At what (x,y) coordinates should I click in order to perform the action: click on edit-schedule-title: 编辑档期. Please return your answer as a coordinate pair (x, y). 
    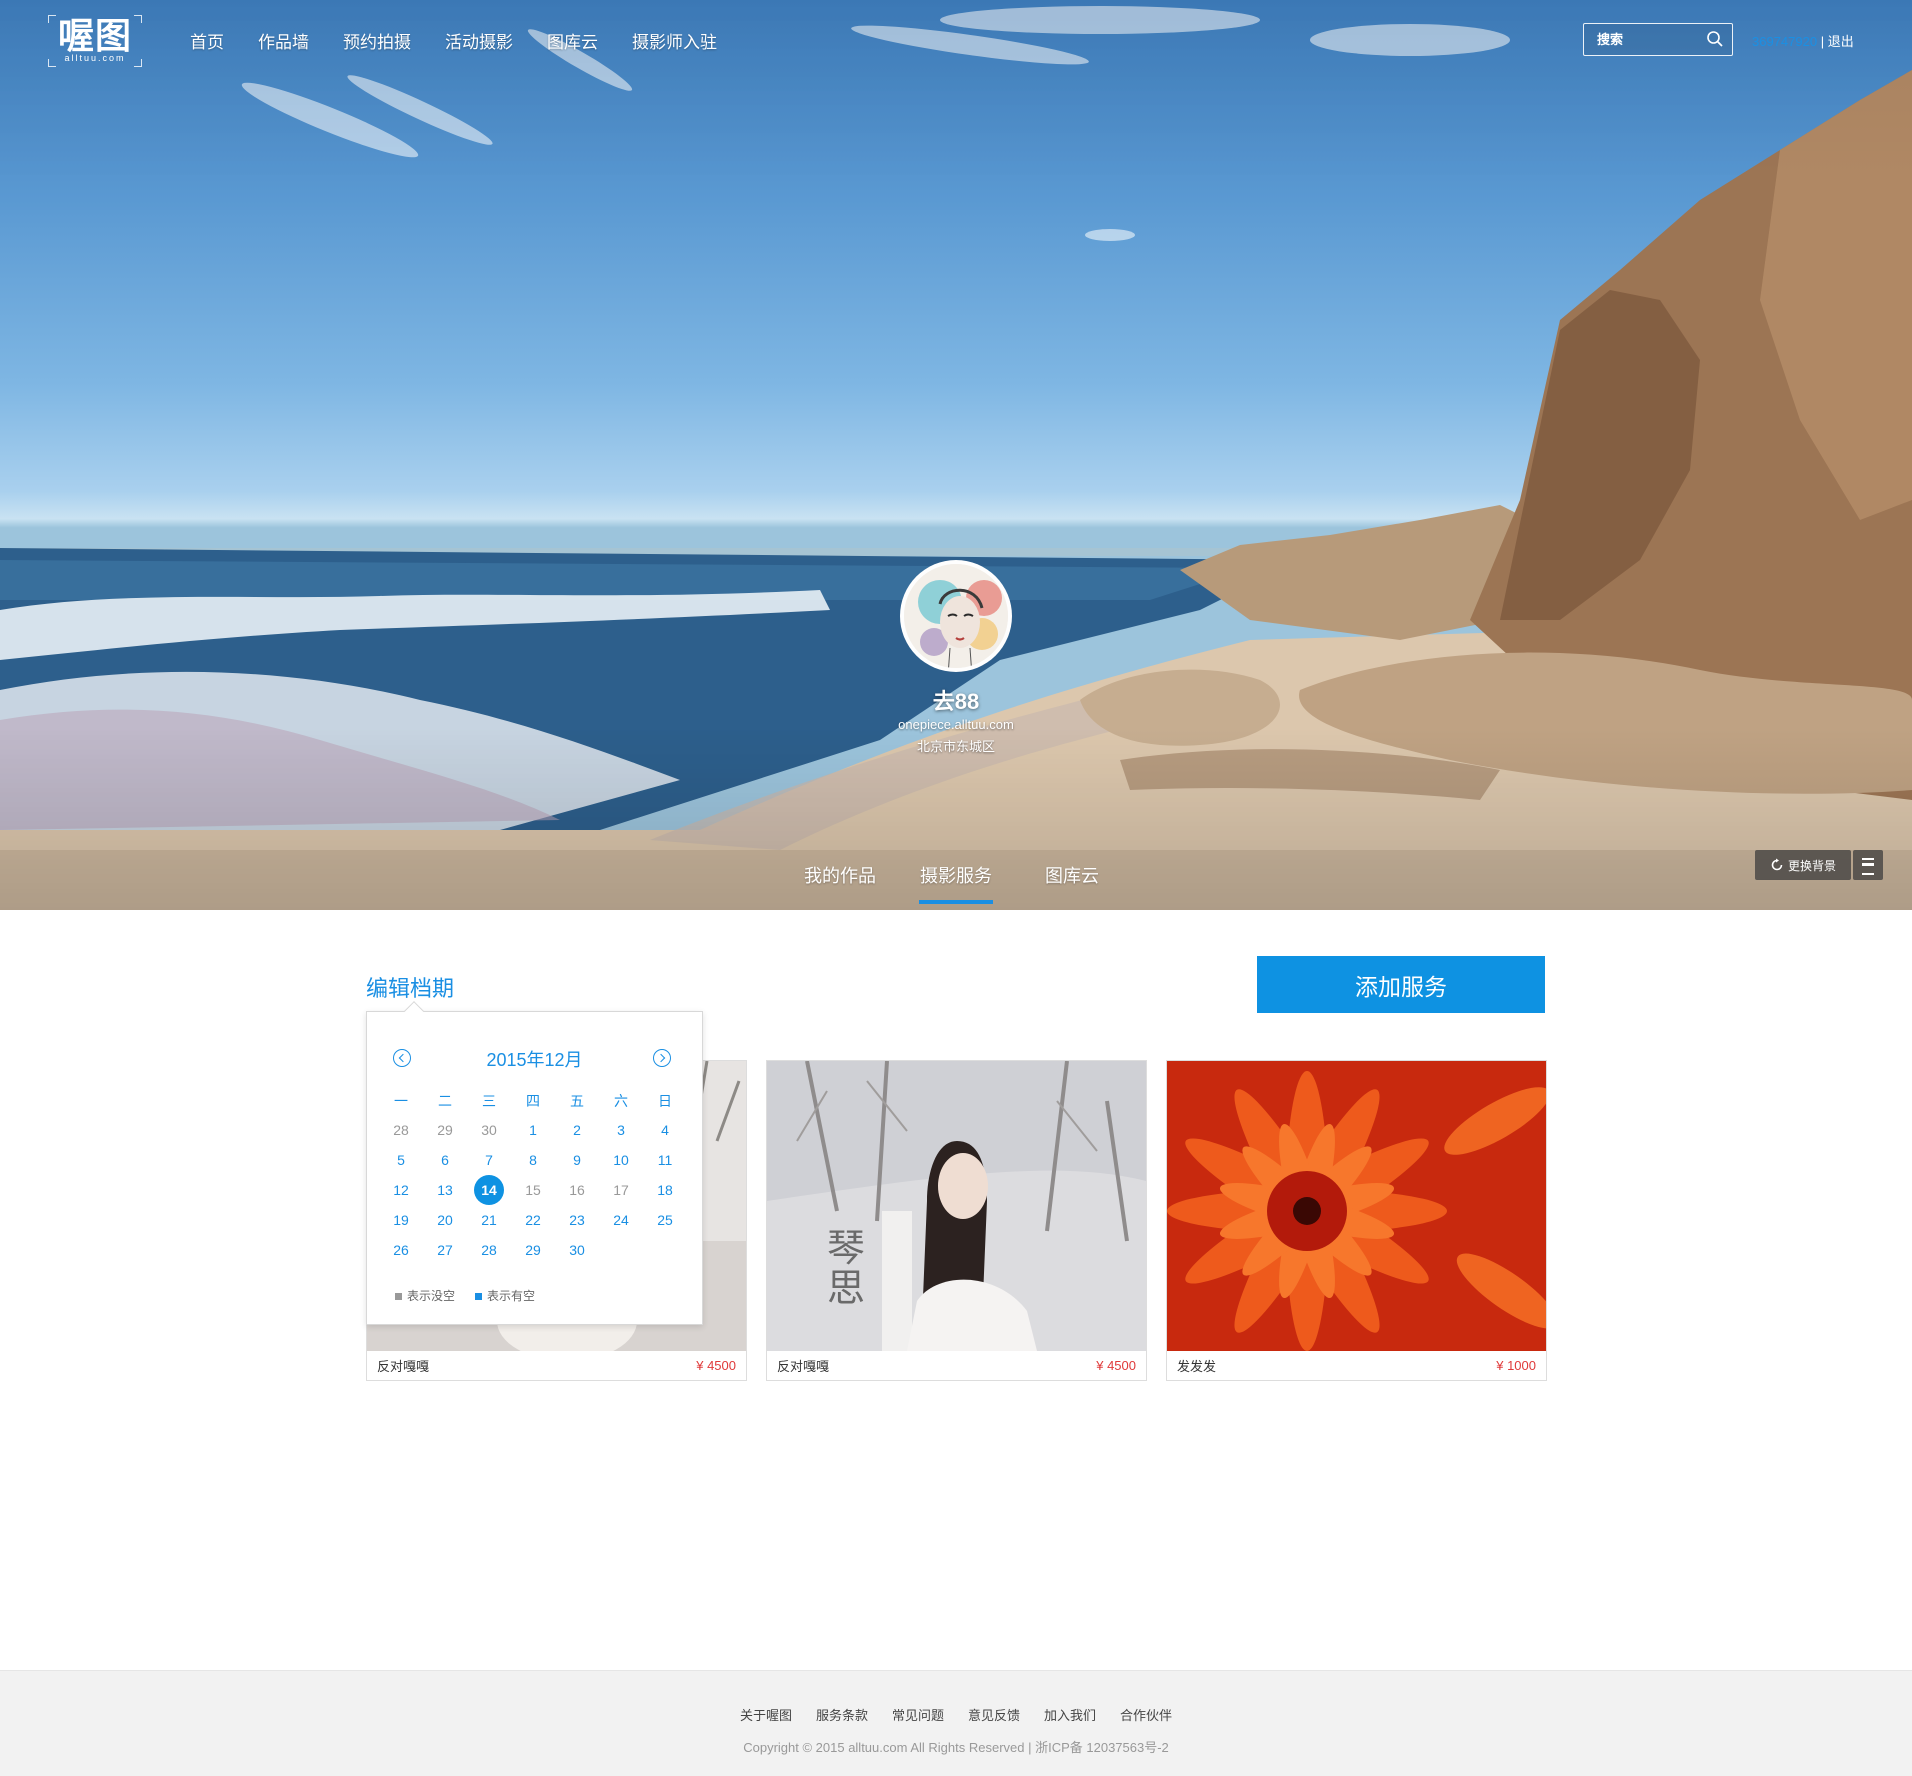
    Looking at the image, I should click on (410, 987).